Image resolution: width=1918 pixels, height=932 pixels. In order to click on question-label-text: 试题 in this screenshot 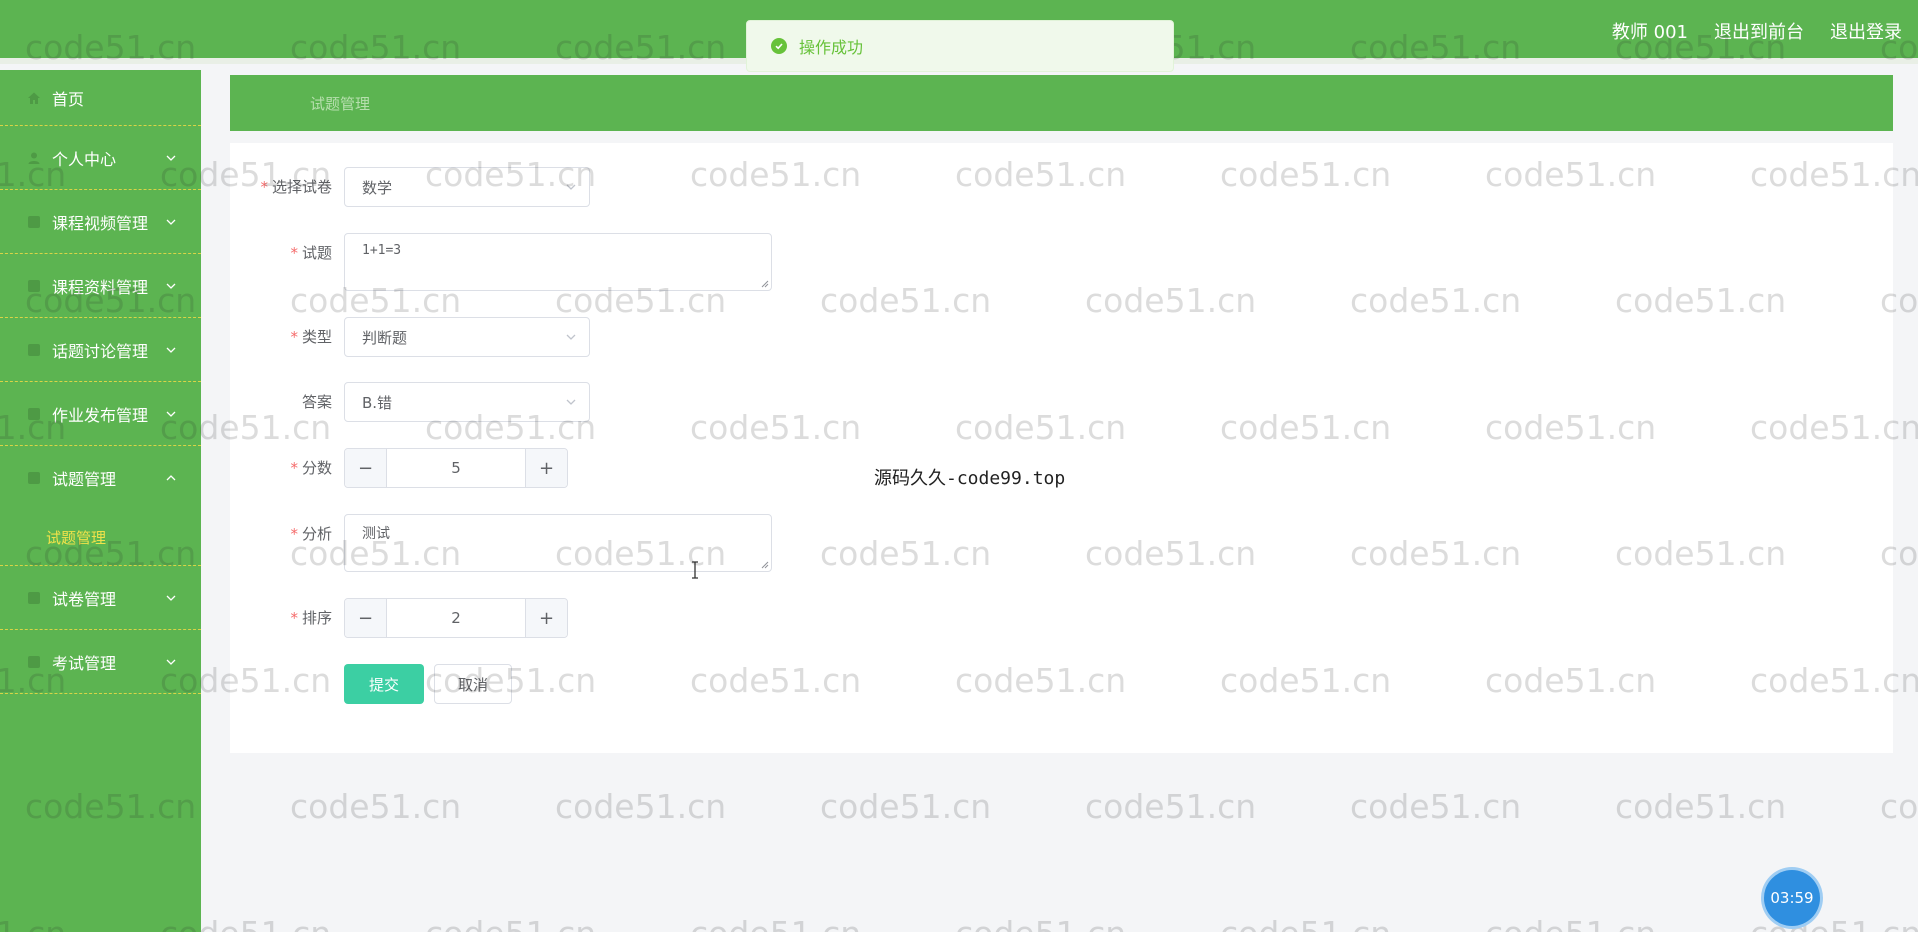, I will do `click(316, 253)`.